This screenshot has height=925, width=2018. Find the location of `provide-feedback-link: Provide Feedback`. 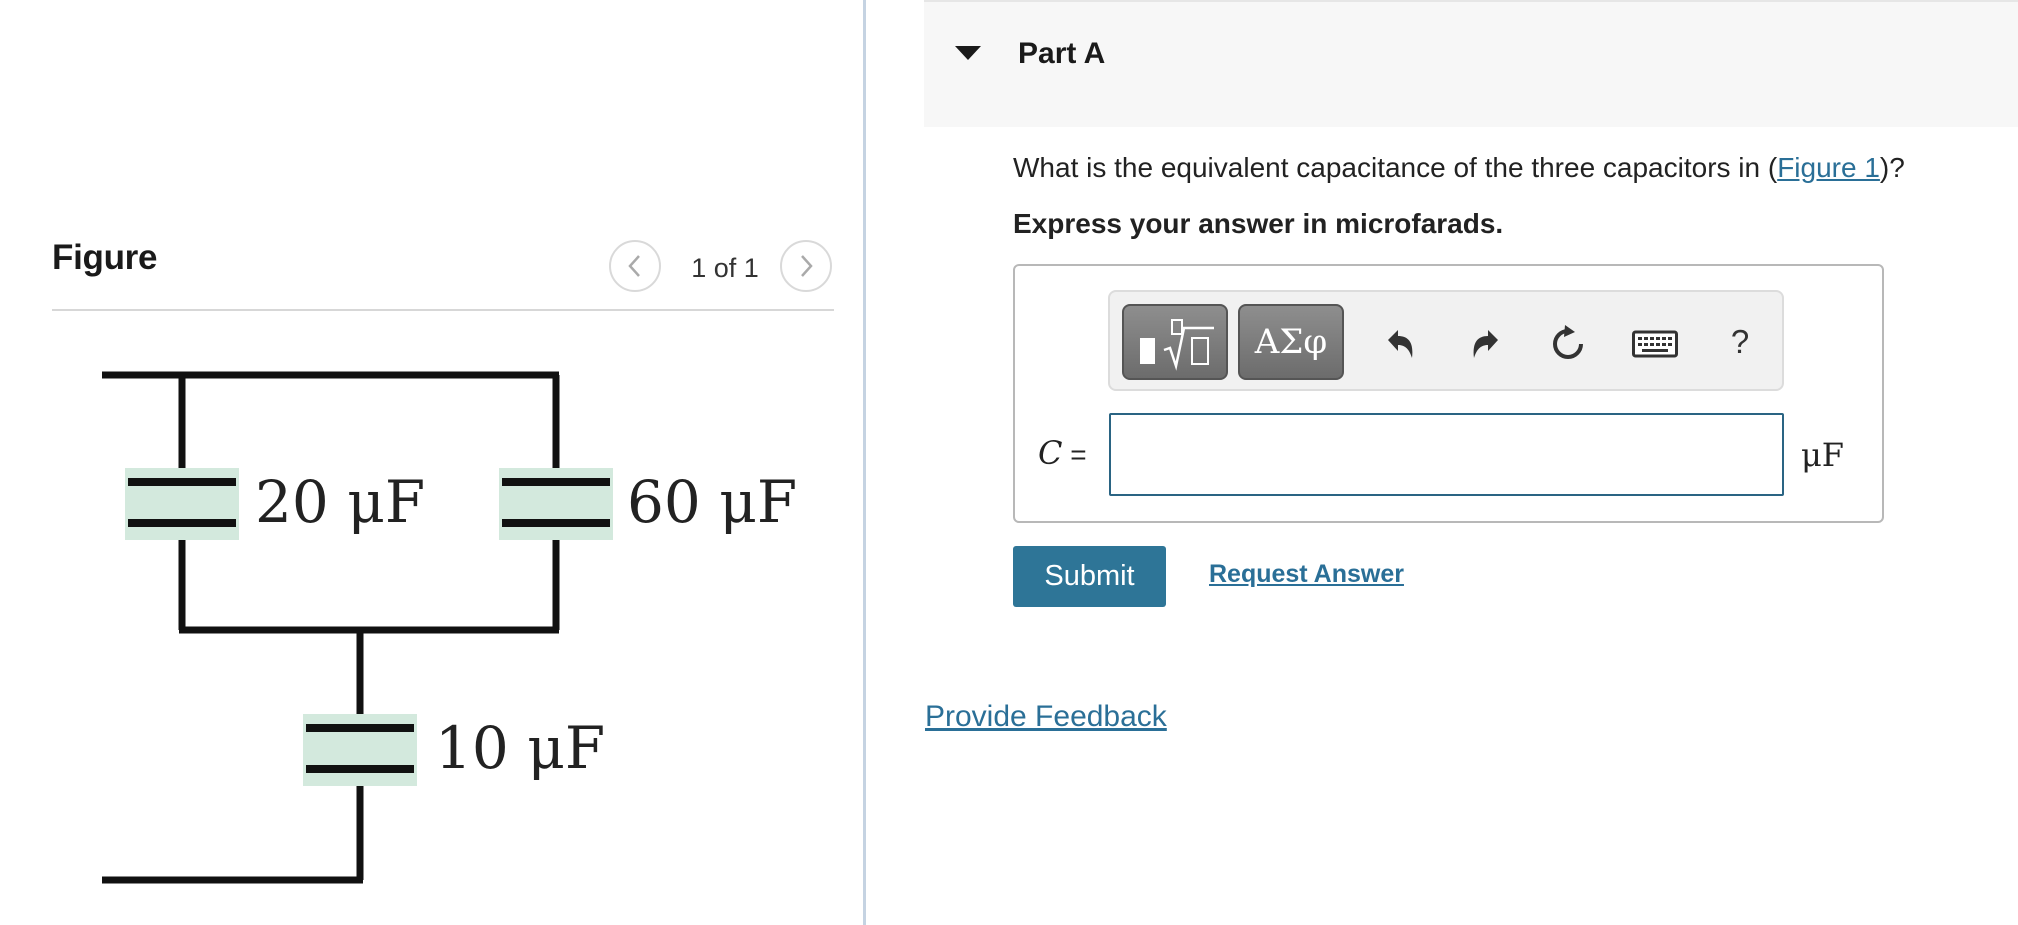

provide-feedback-link: Provide Feedback is located at coordinates (1046, 717).